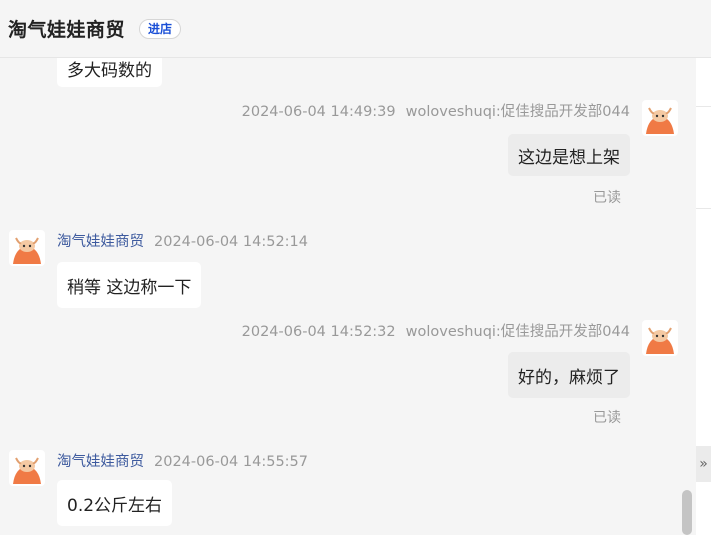  Describe the element at coordinates (115, 505) in the screenshot. I see `message-text: 0.2公斤左右` at that location.